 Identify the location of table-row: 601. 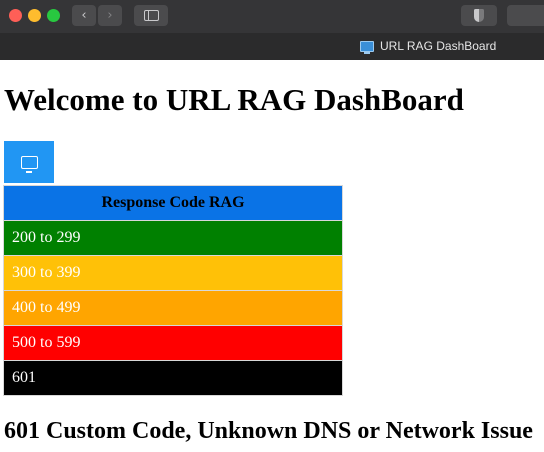
(173, 378).